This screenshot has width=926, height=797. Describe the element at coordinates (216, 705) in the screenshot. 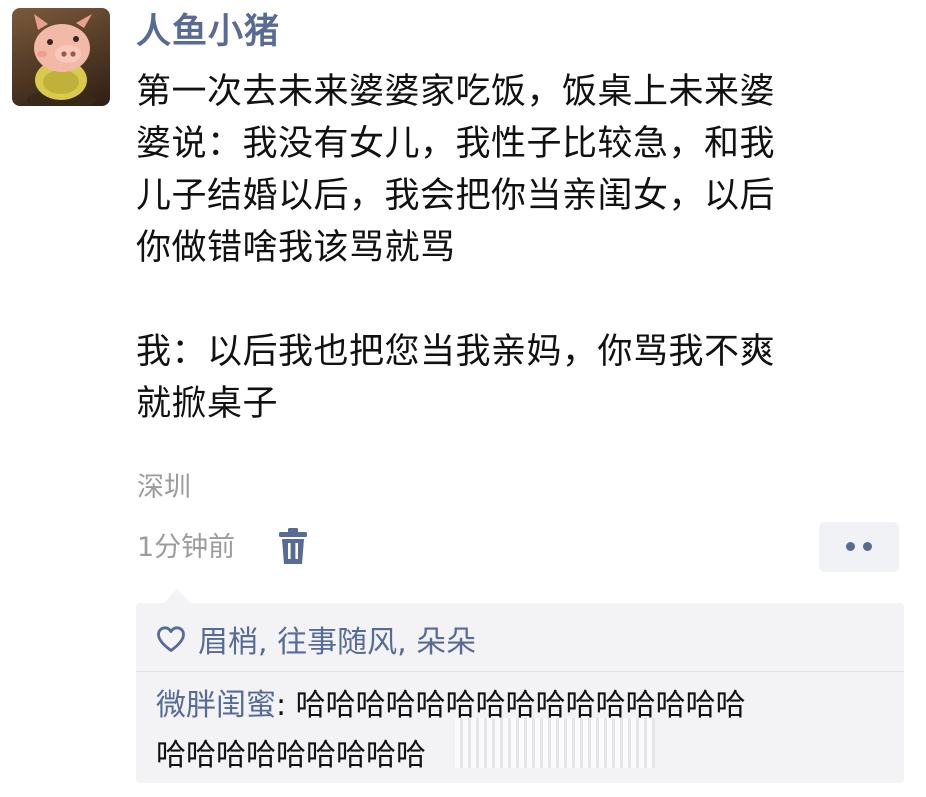

I see `commenter-name: 微胖闺蜜` at that location.